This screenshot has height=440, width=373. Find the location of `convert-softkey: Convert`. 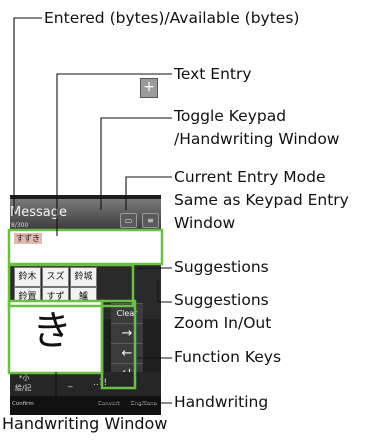

convert-softkey: Convert is located at coordinates (109, 404).